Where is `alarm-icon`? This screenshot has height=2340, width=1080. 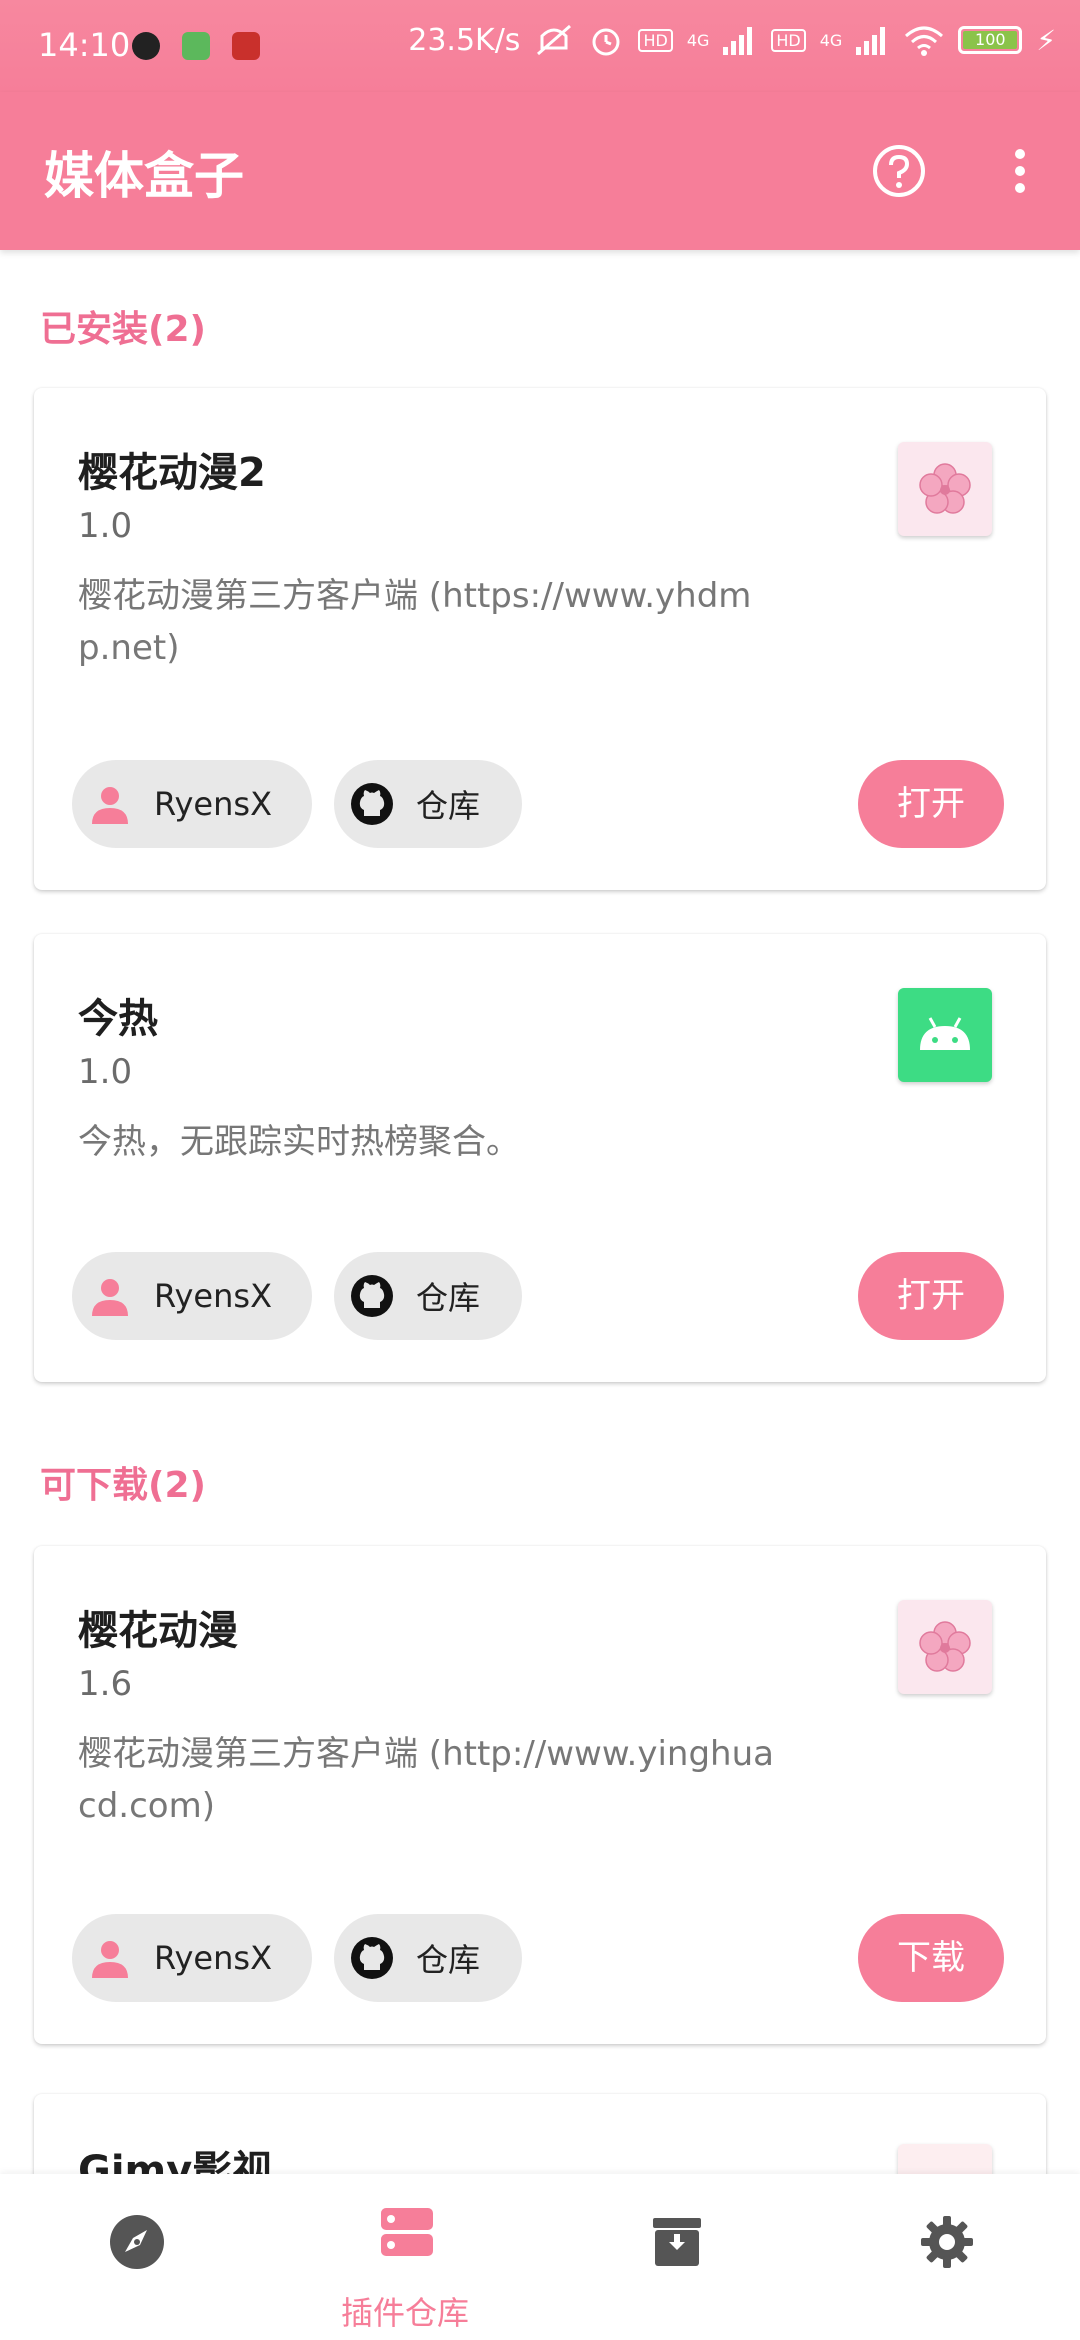 alarm-icon is located at coordinates (606, 42).